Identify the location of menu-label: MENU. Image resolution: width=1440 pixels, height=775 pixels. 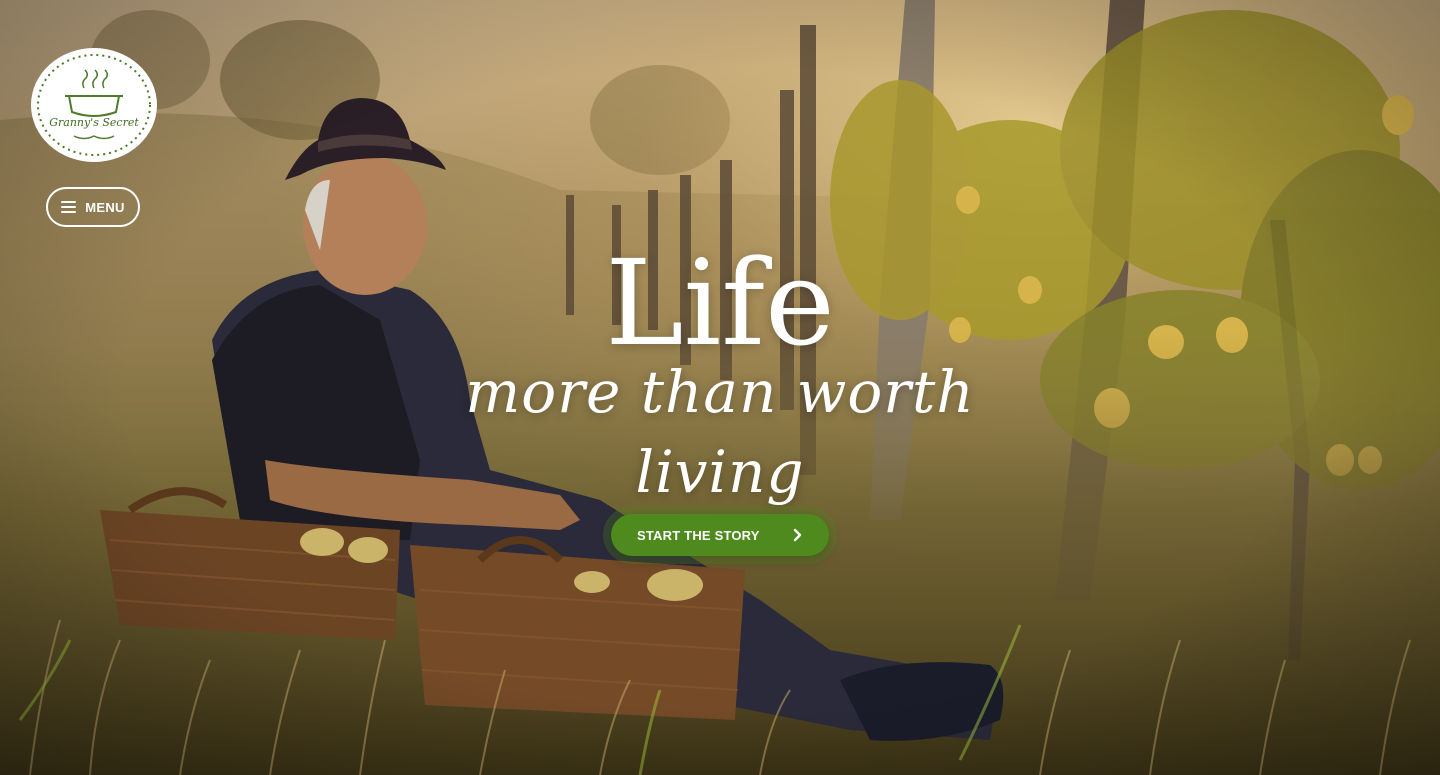
(105, 207).